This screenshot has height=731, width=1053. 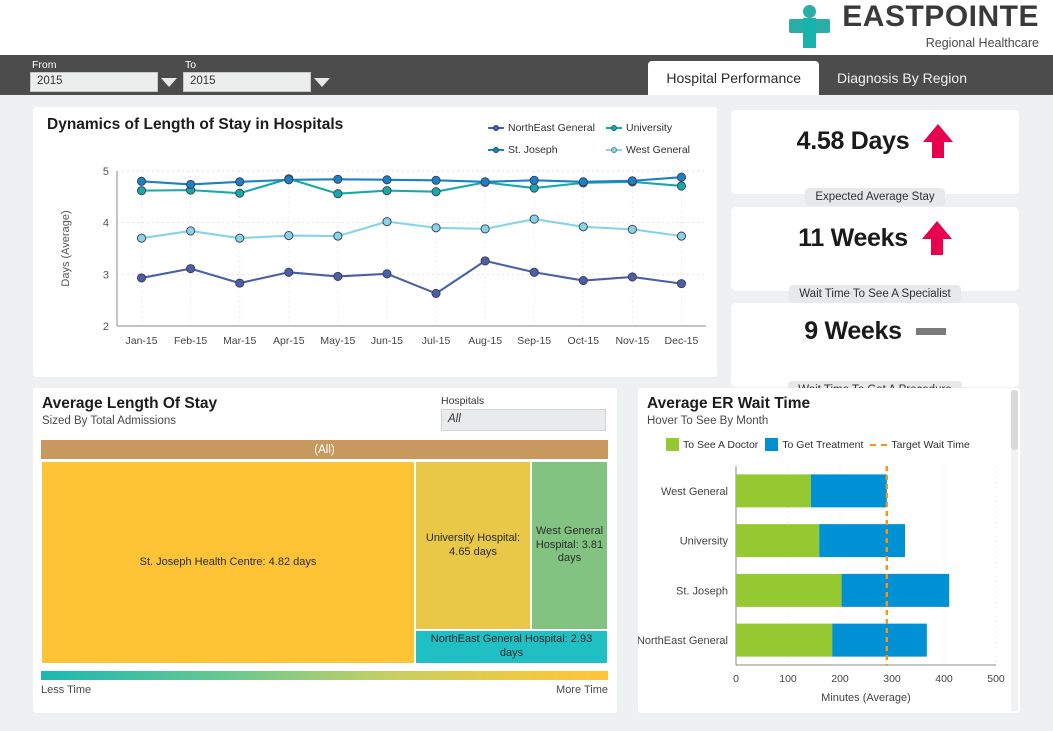 I want to click on treemap-cell: NorthEast General Hospital: 2.93 days, so click(x=511, y=647).